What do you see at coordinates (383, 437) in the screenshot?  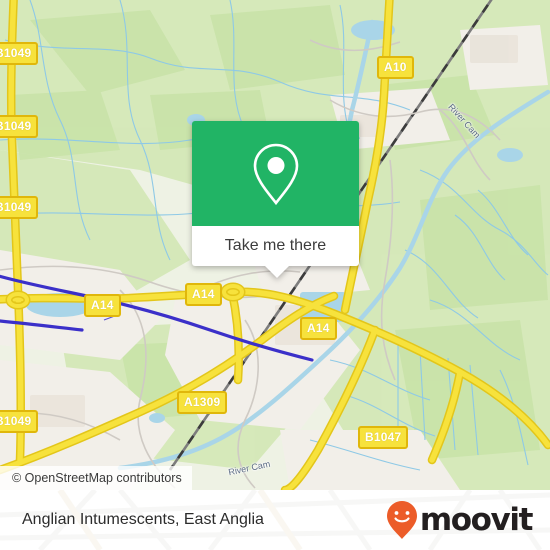 I see `road-shield-b1047: B1047` at bounding box center [383, 437].